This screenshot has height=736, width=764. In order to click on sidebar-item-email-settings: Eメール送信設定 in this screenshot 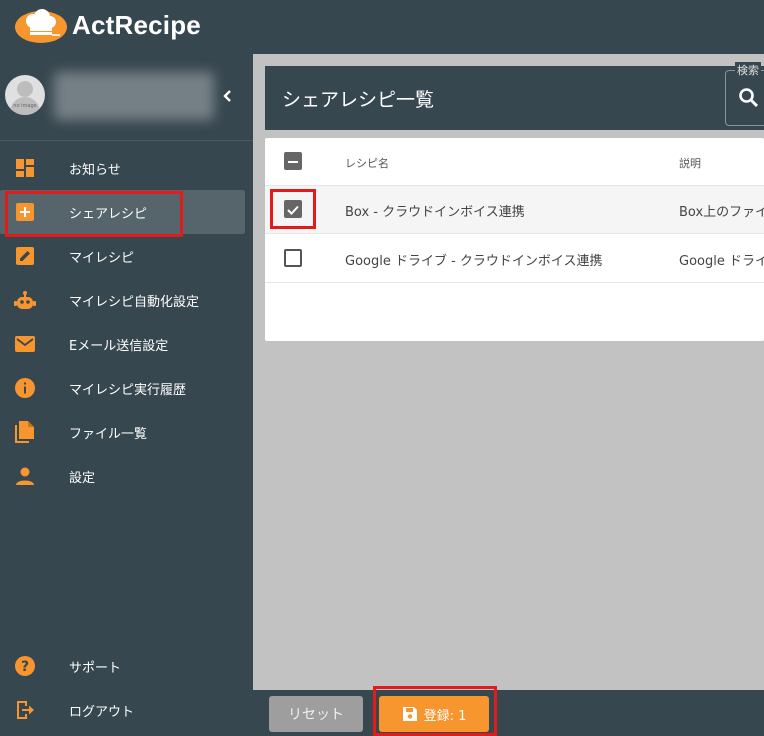, I will do `click(126, 344)`.